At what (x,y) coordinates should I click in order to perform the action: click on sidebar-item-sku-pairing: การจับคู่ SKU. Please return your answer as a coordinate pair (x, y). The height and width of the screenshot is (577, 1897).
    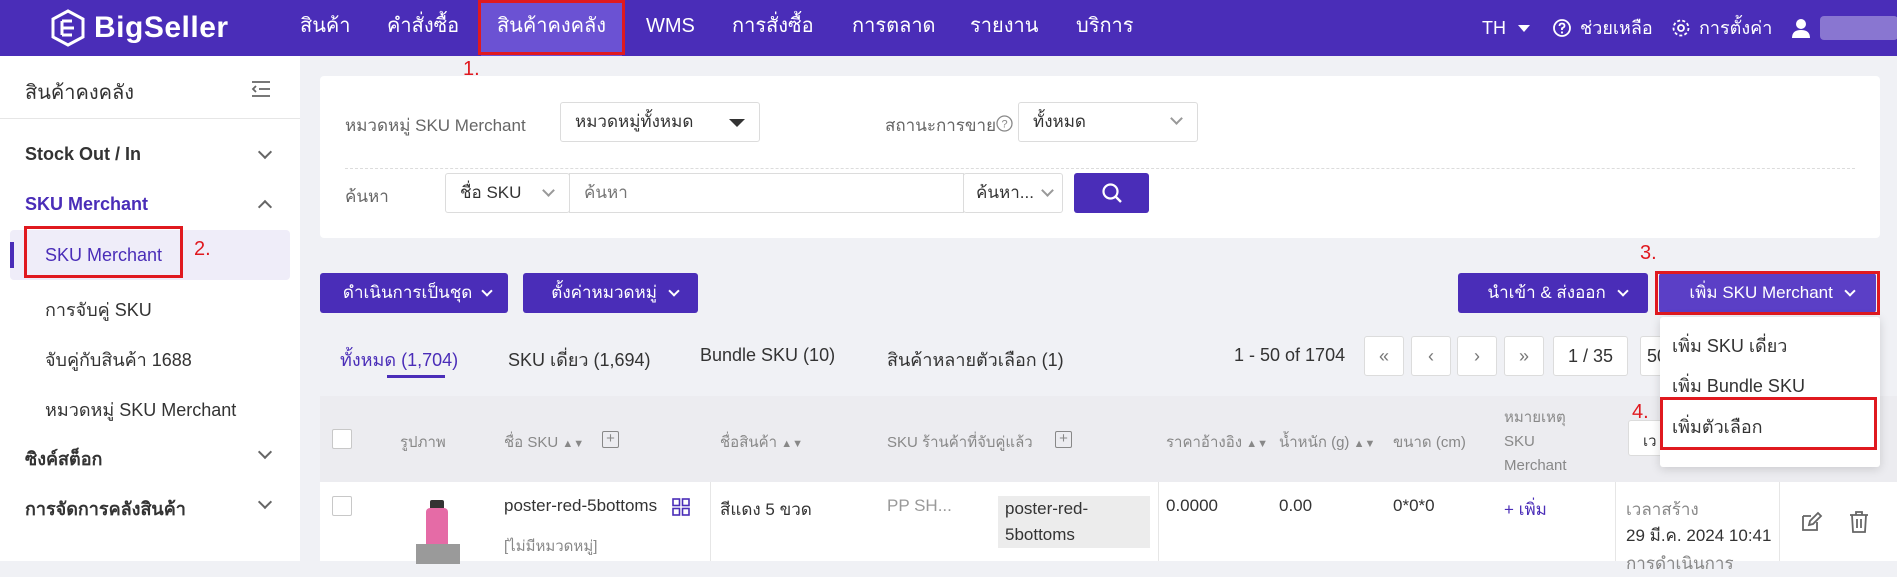
    Looking at the image, I should click on (98, 309).